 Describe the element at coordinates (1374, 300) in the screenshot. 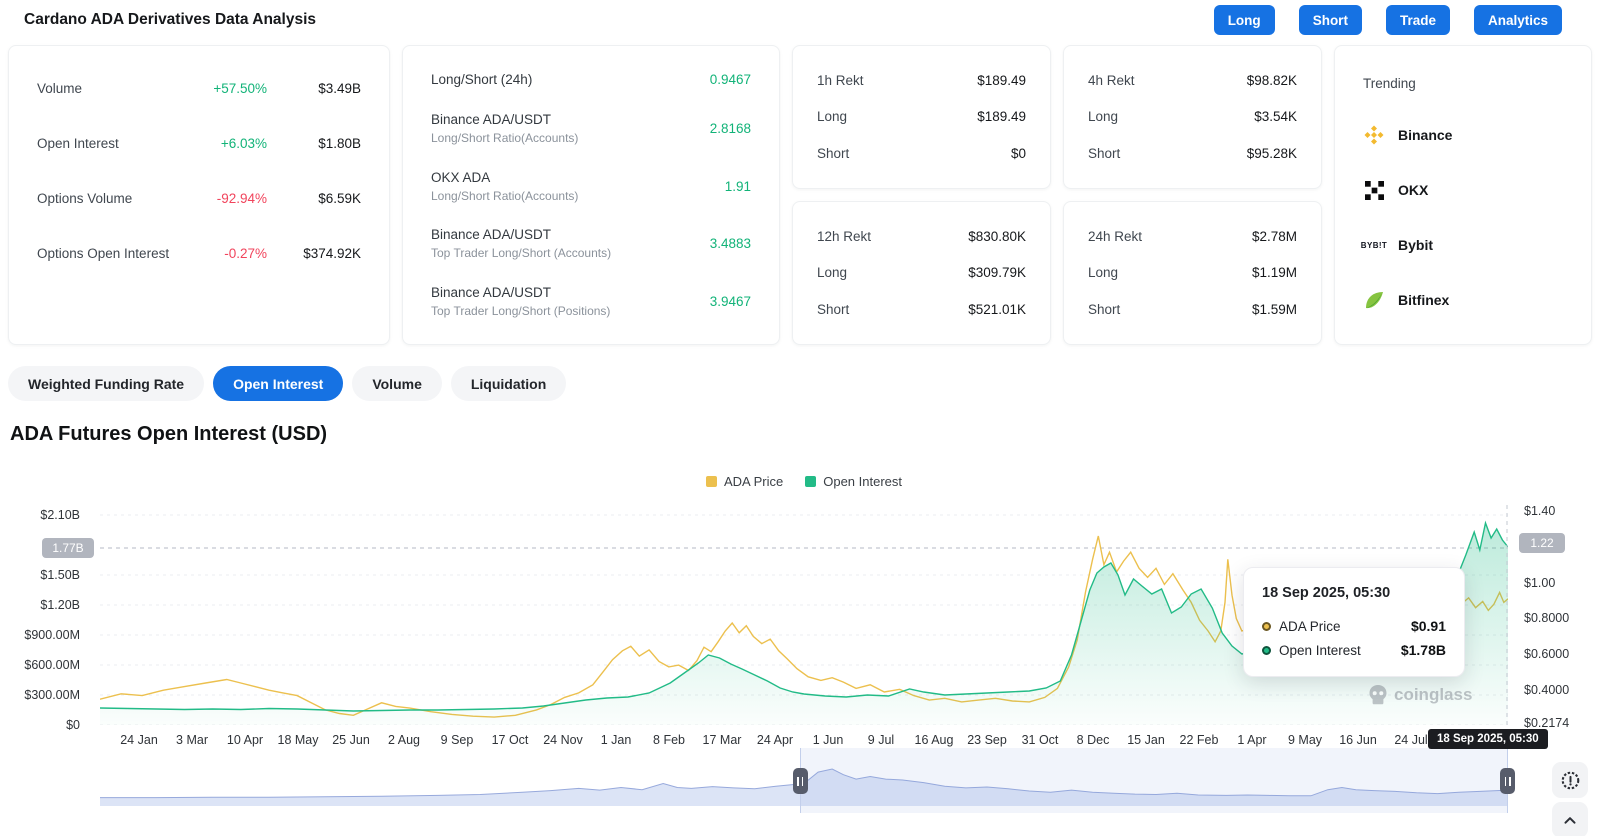

I see `bitfinex-logo-icon` at that location.